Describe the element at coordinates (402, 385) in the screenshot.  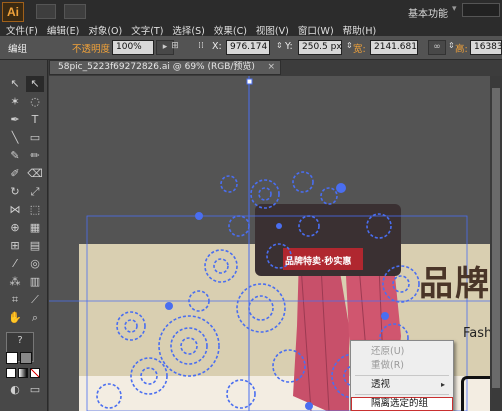
I see `context-menu-perspective: 透视 ▸` at that location.